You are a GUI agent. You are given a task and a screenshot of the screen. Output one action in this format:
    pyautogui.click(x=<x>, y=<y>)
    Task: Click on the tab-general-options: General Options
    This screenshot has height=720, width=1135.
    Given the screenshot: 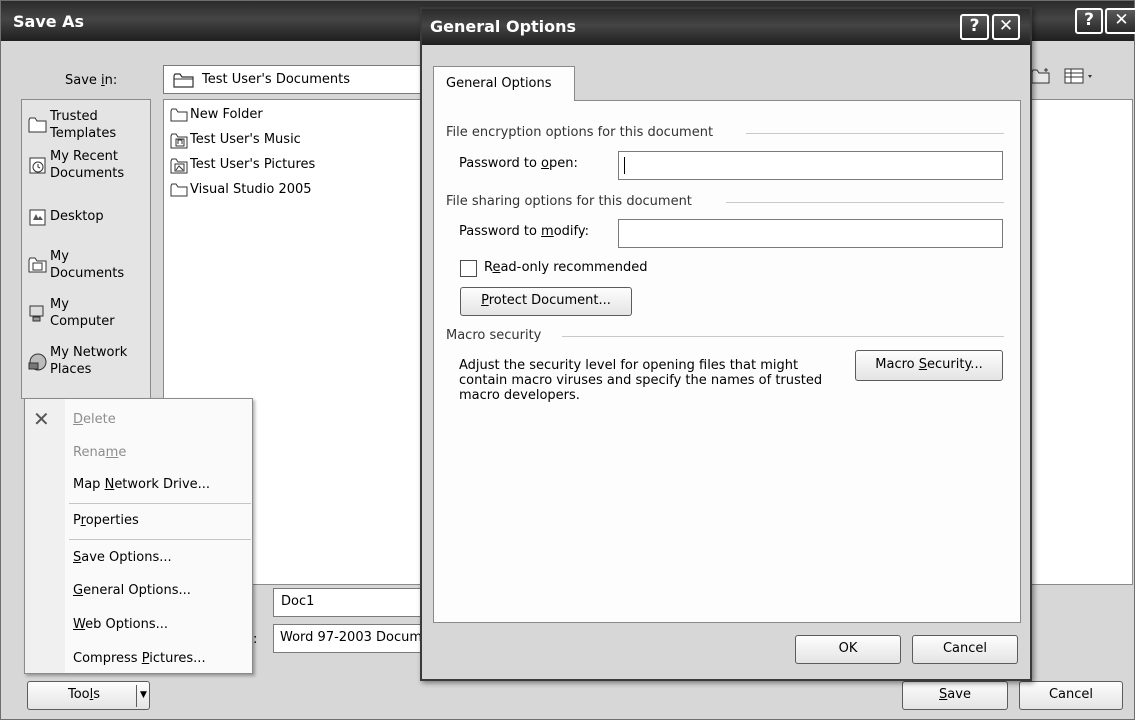 What is the action you would take?
    pyautogui.click(x=504, y=83)
    